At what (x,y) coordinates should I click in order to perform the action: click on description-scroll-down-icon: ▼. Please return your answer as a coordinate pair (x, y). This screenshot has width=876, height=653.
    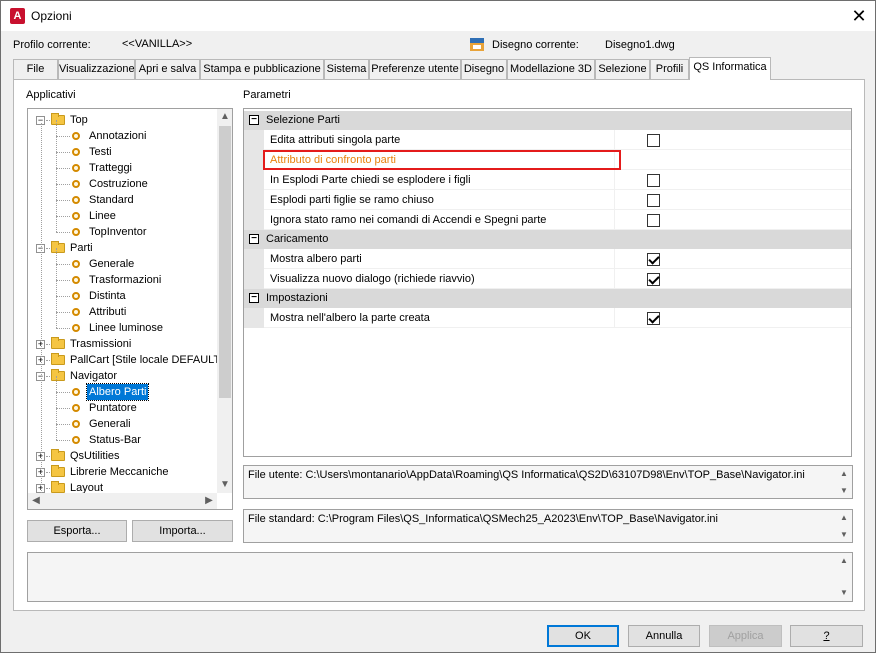
    Looking at the image, I should click on (844, 593).